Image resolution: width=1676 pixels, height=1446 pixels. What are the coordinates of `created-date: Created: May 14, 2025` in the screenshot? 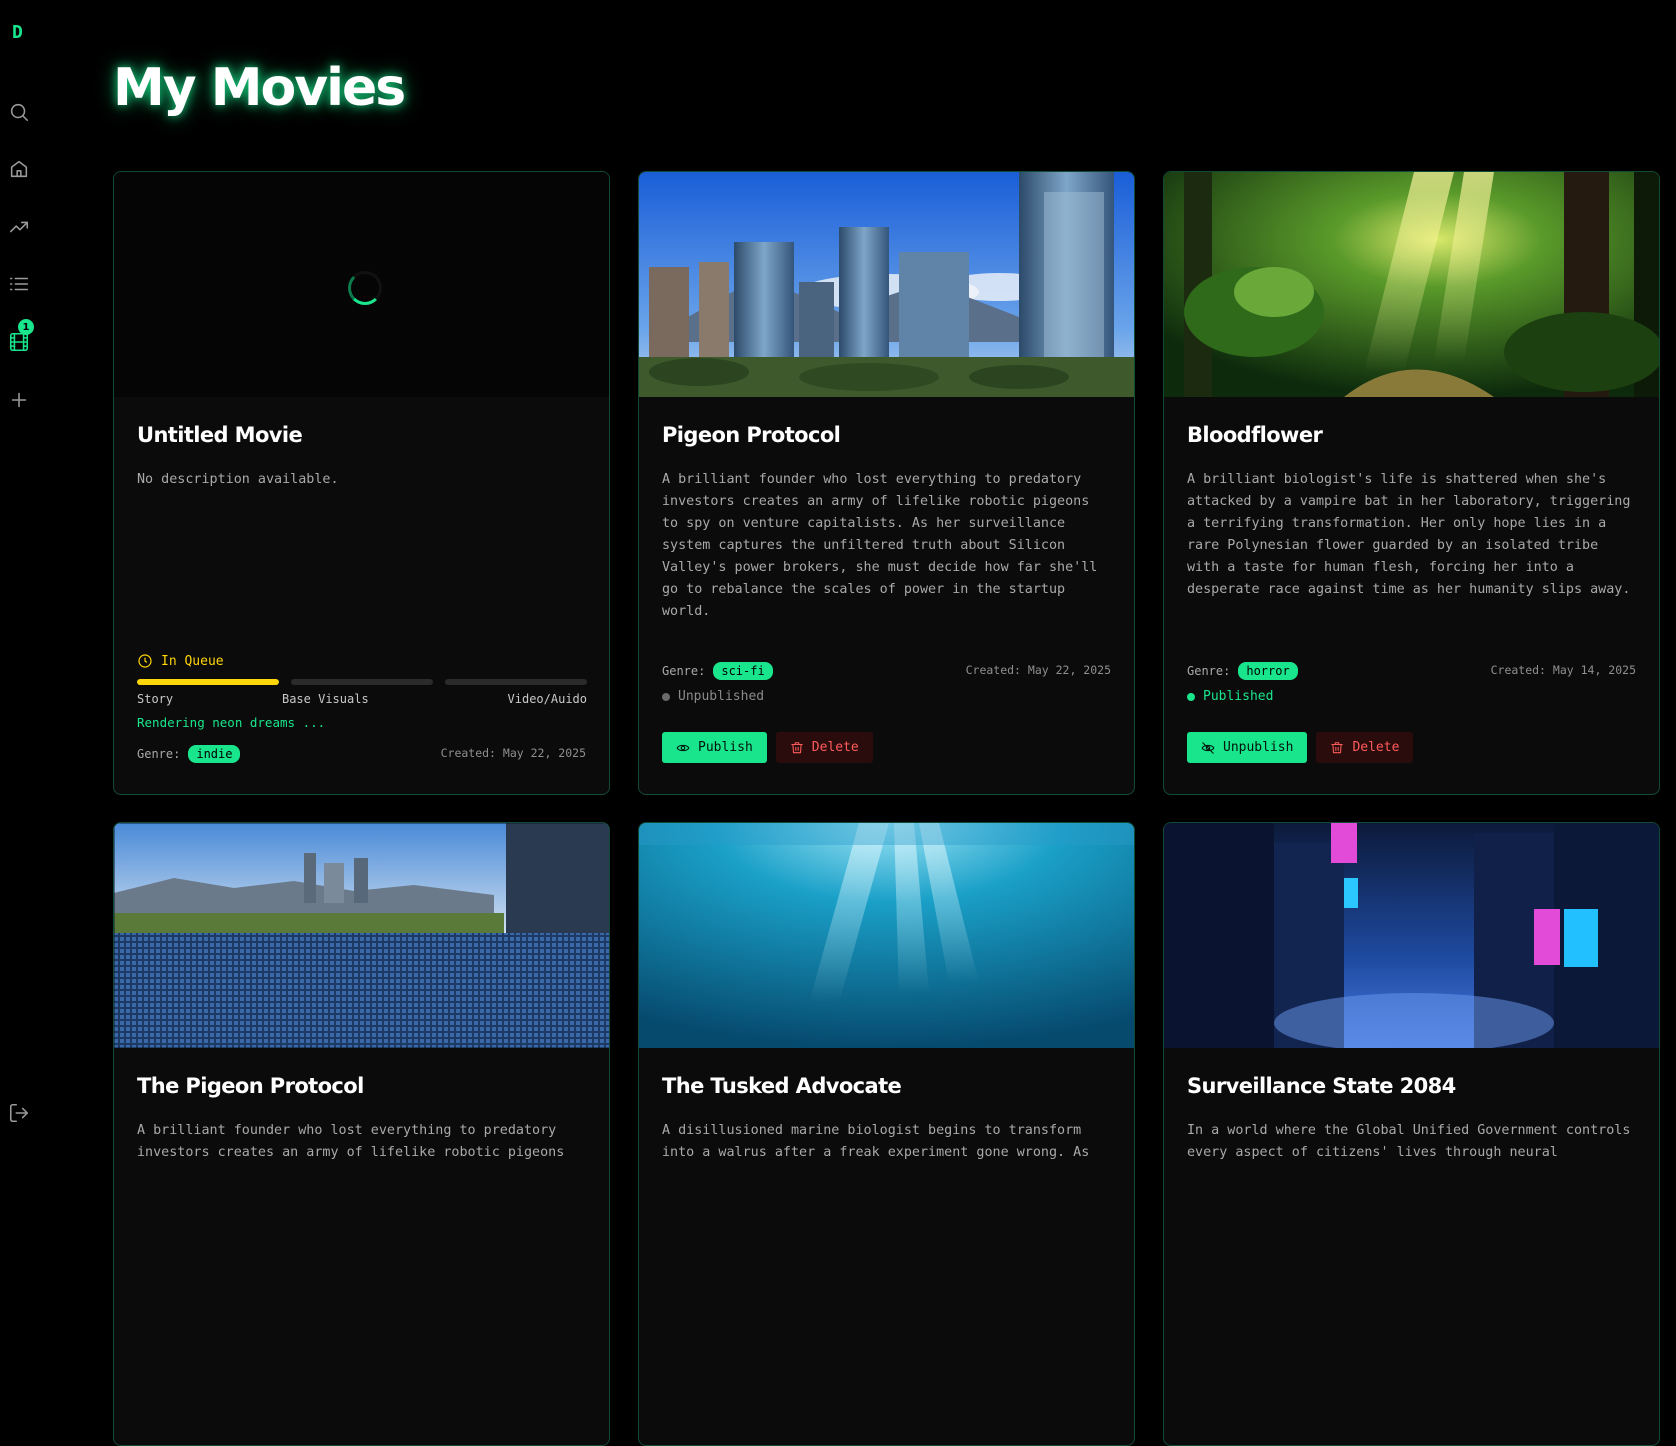 It's located at (1563, 670).